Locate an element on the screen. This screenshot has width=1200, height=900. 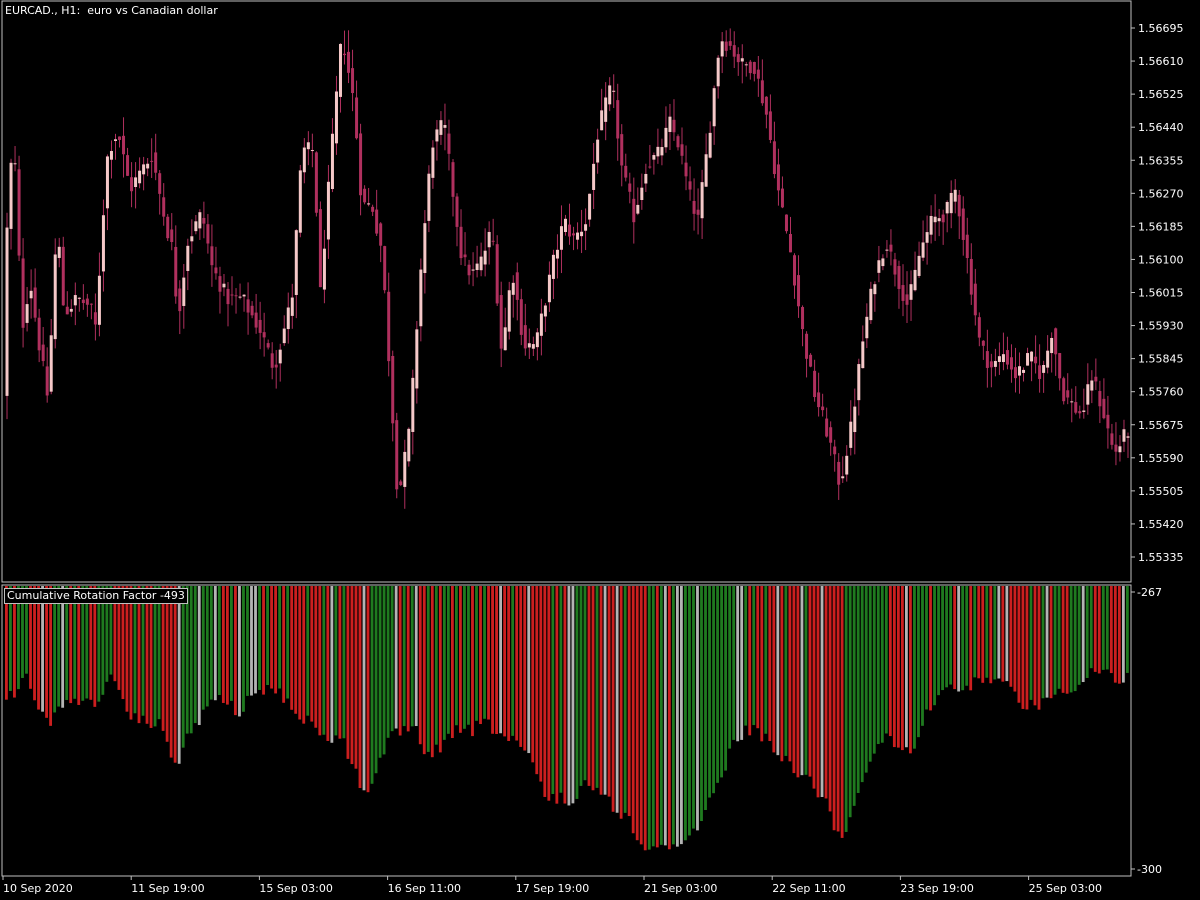
price-axis-label: 1.56185 is located at coordinates (1161, 226).